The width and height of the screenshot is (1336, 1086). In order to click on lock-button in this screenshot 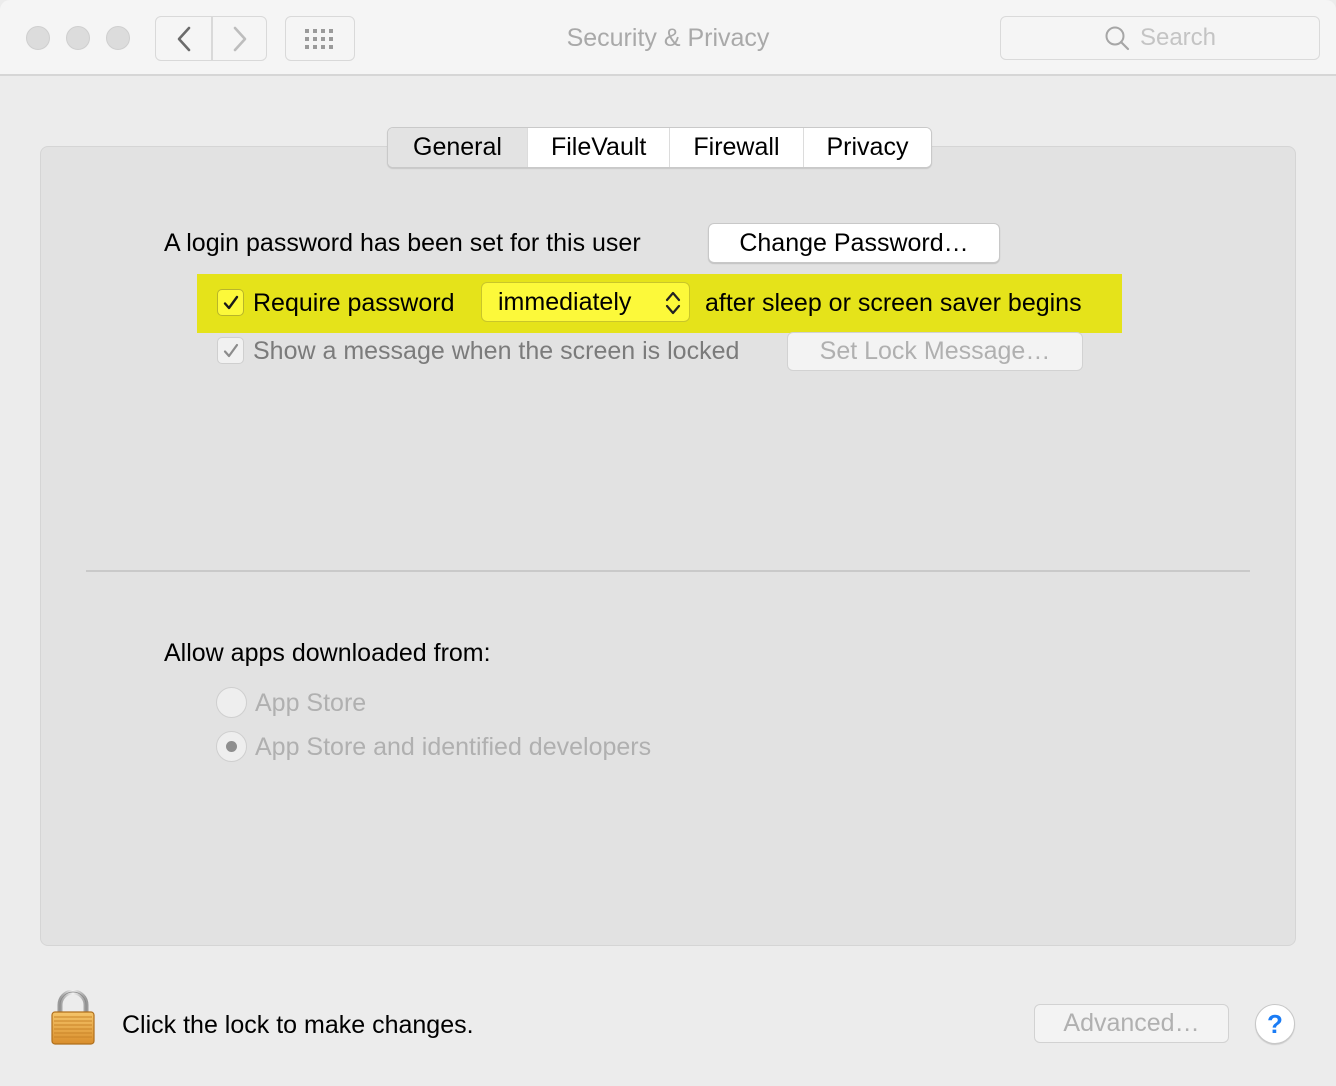, I will do `click(73, 1017)`.